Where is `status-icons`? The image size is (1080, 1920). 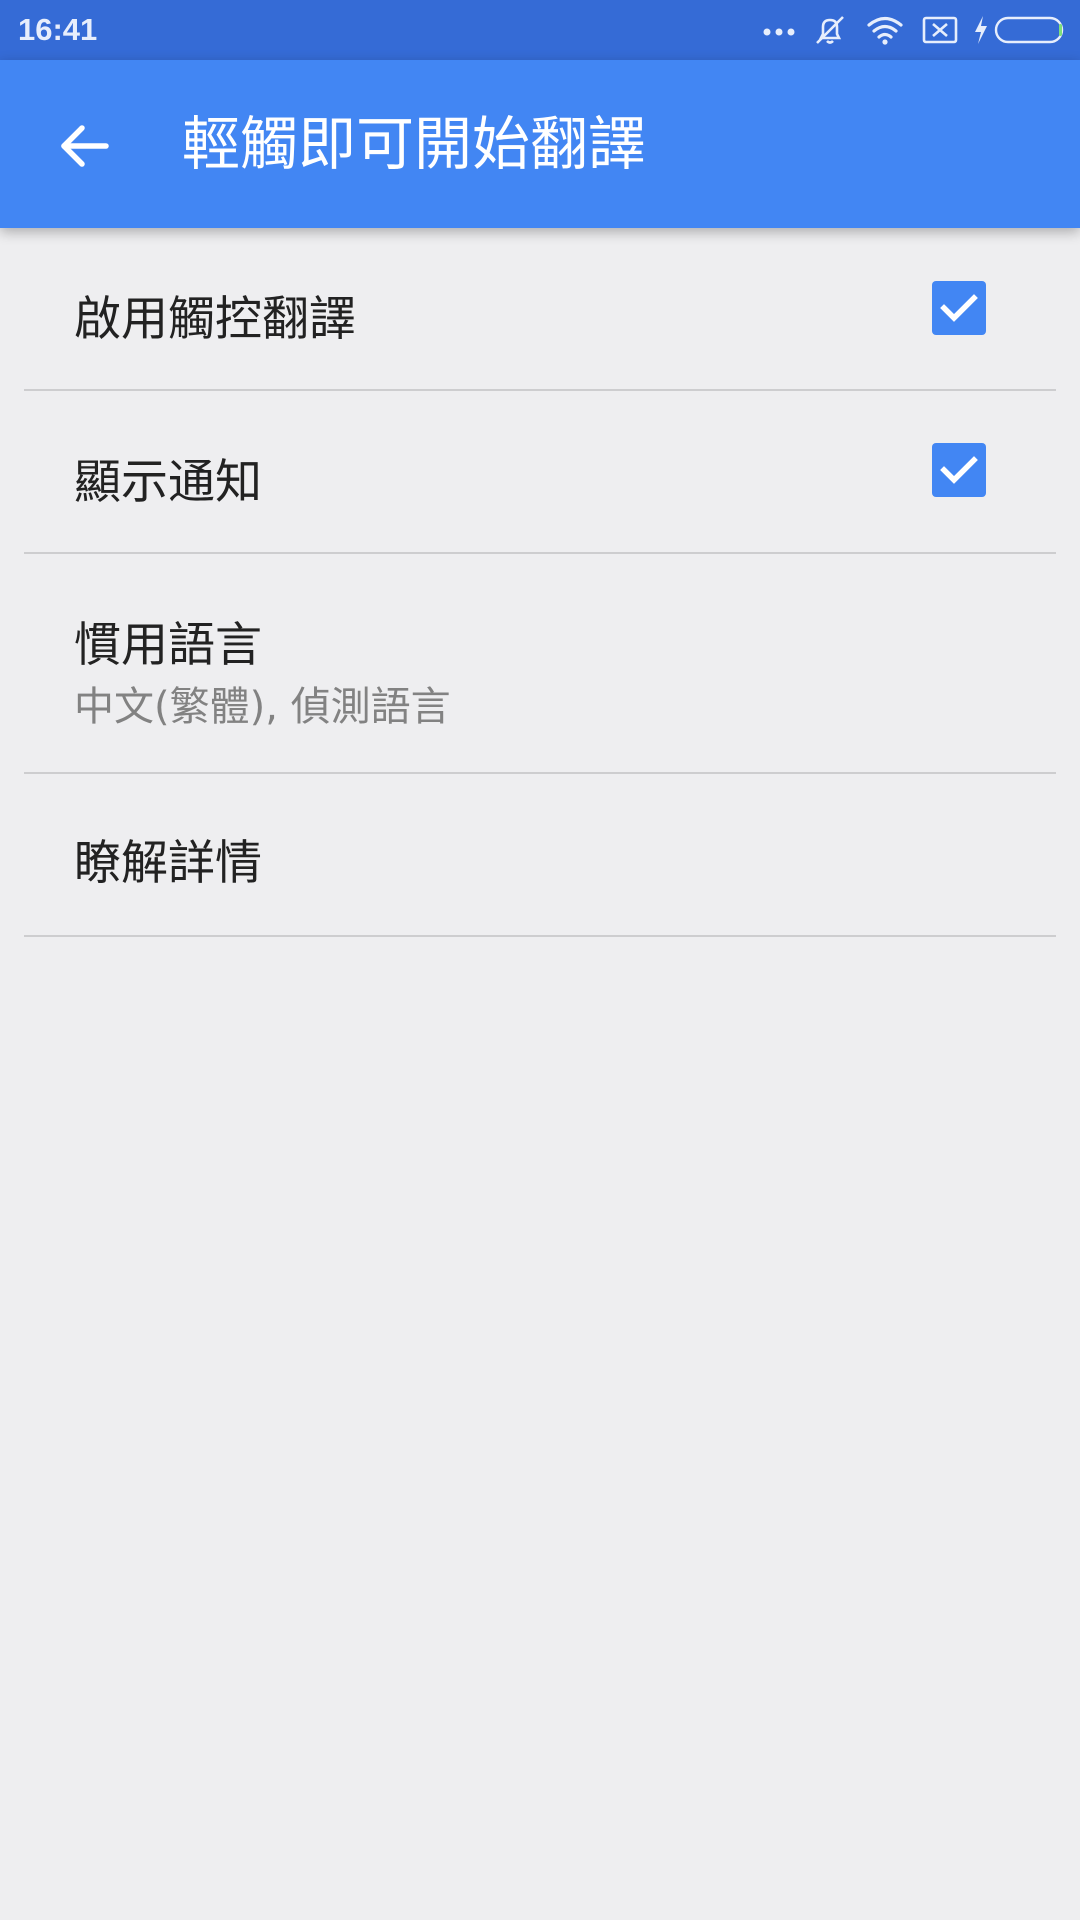
status-icons is located at coordinates (914, 30).